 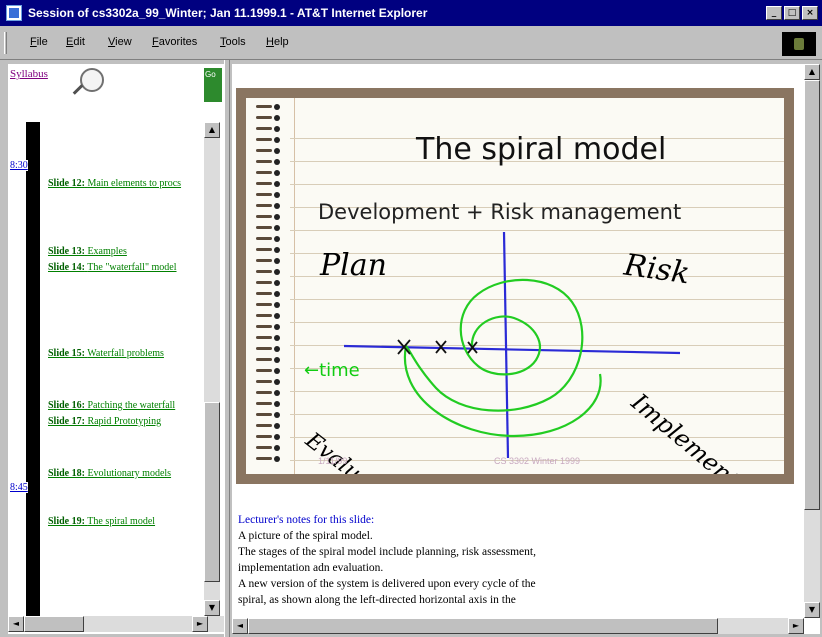 I want to click on slide-link-18: Slide 18: Evolutionary models, so click(x=109, y=473).